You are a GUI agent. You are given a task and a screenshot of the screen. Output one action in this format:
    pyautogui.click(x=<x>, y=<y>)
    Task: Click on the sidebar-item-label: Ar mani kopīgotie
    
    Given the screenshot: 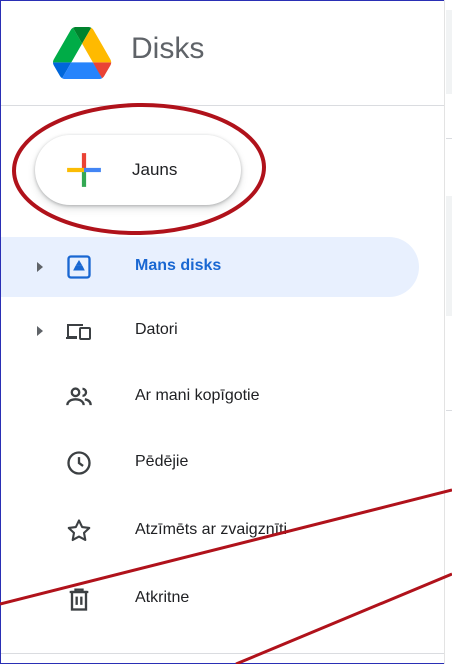 What is the action you would take?
    pyautogui.click(x=197, y=395)
    